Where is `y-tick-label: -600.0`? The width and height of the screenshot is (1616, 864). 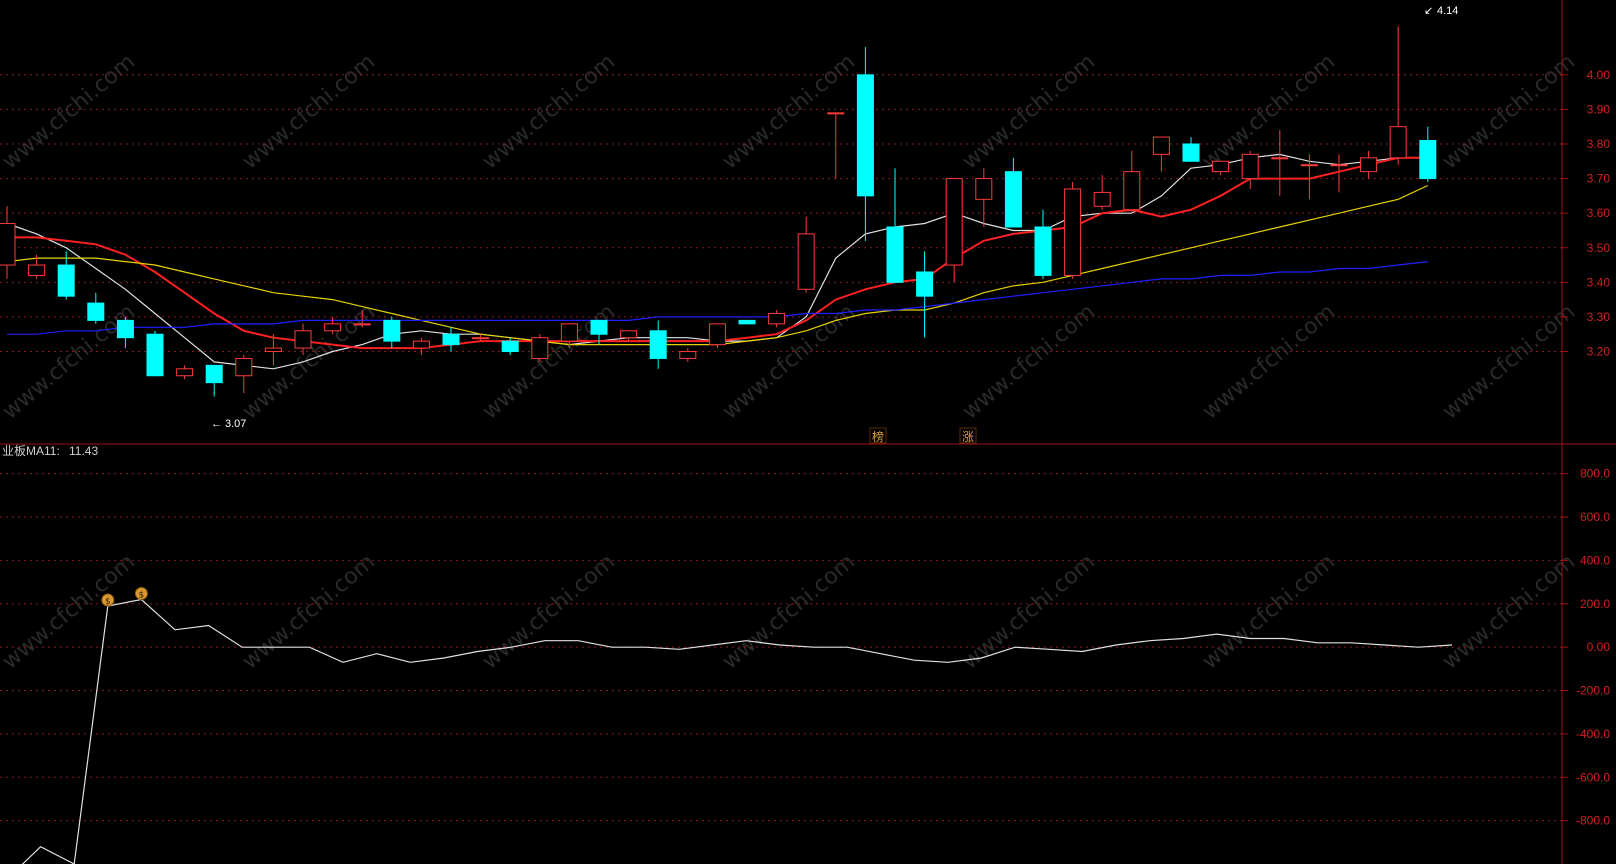 y-tick-label: -600.0 is located at coordinates (1593, 777).